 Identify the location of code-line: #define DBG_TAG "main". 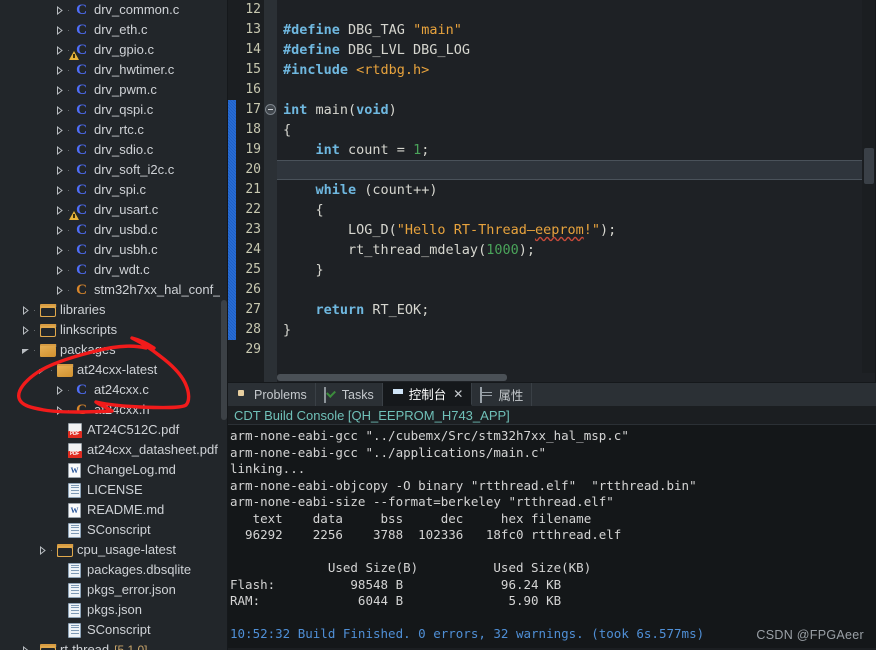
(576, 30).